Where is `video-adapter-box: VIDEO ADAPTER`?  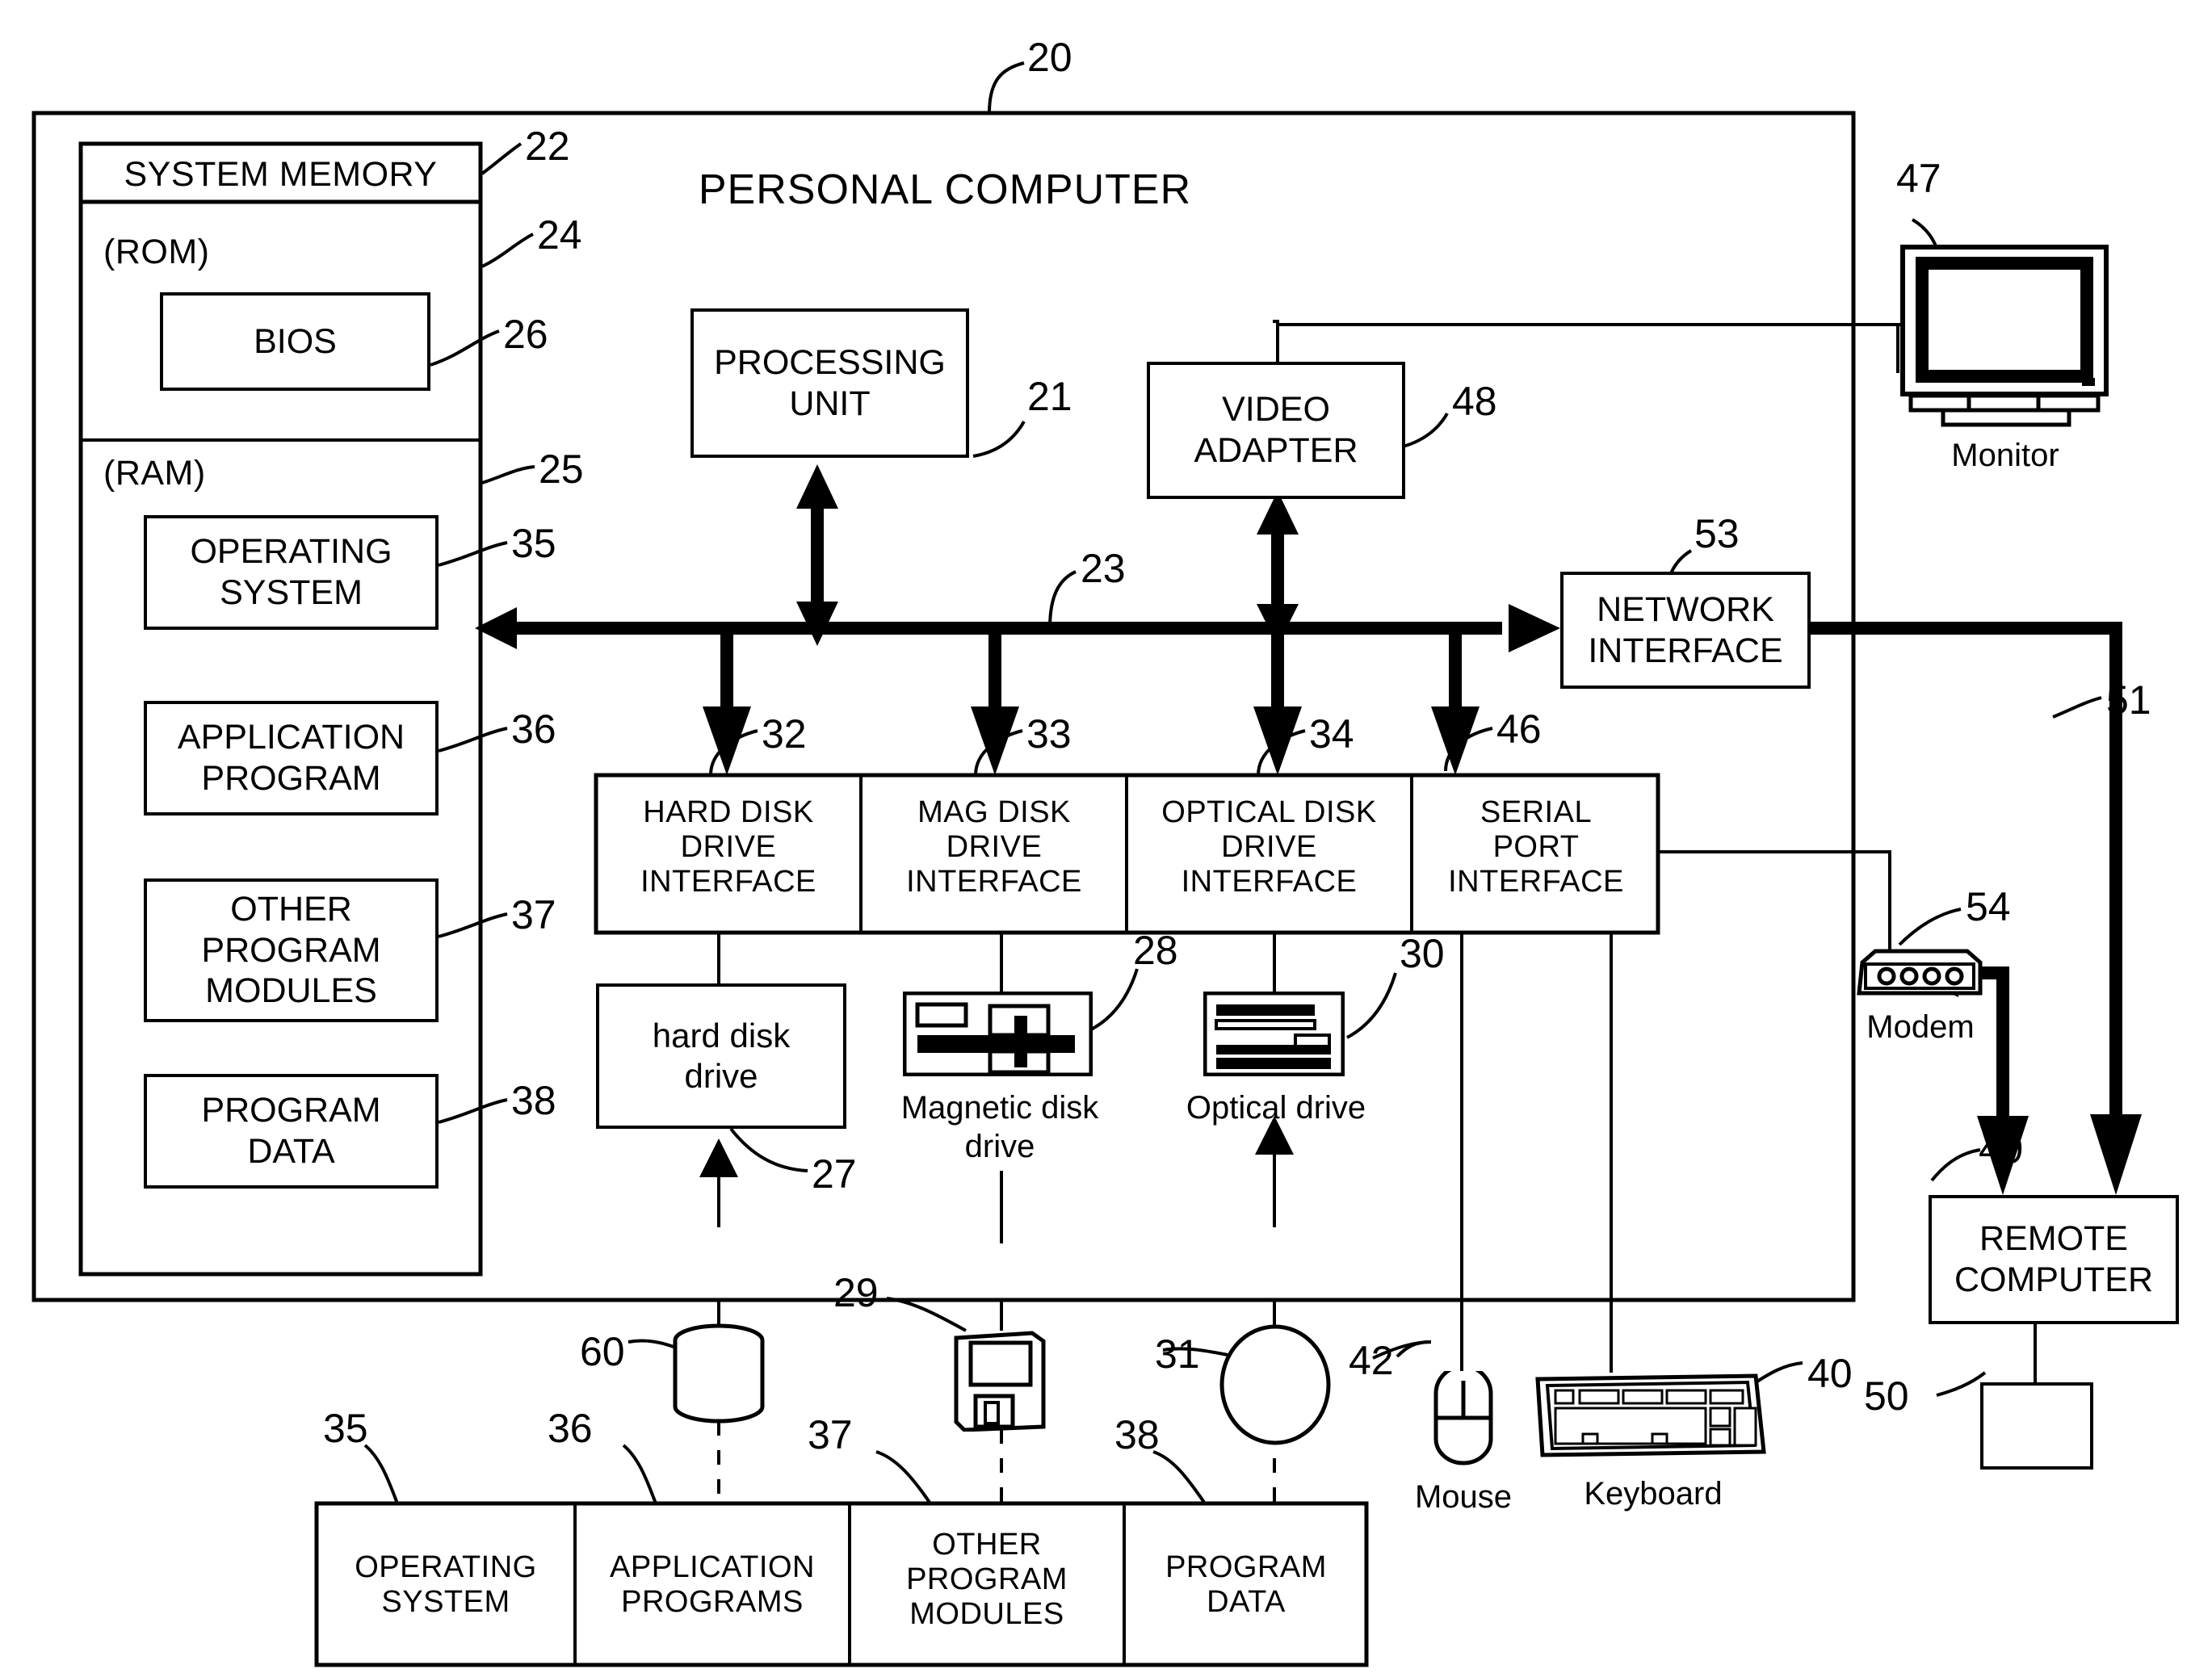
video-adapter-box: VIDEO ADAPTER is located at coordinates (1276, 430).